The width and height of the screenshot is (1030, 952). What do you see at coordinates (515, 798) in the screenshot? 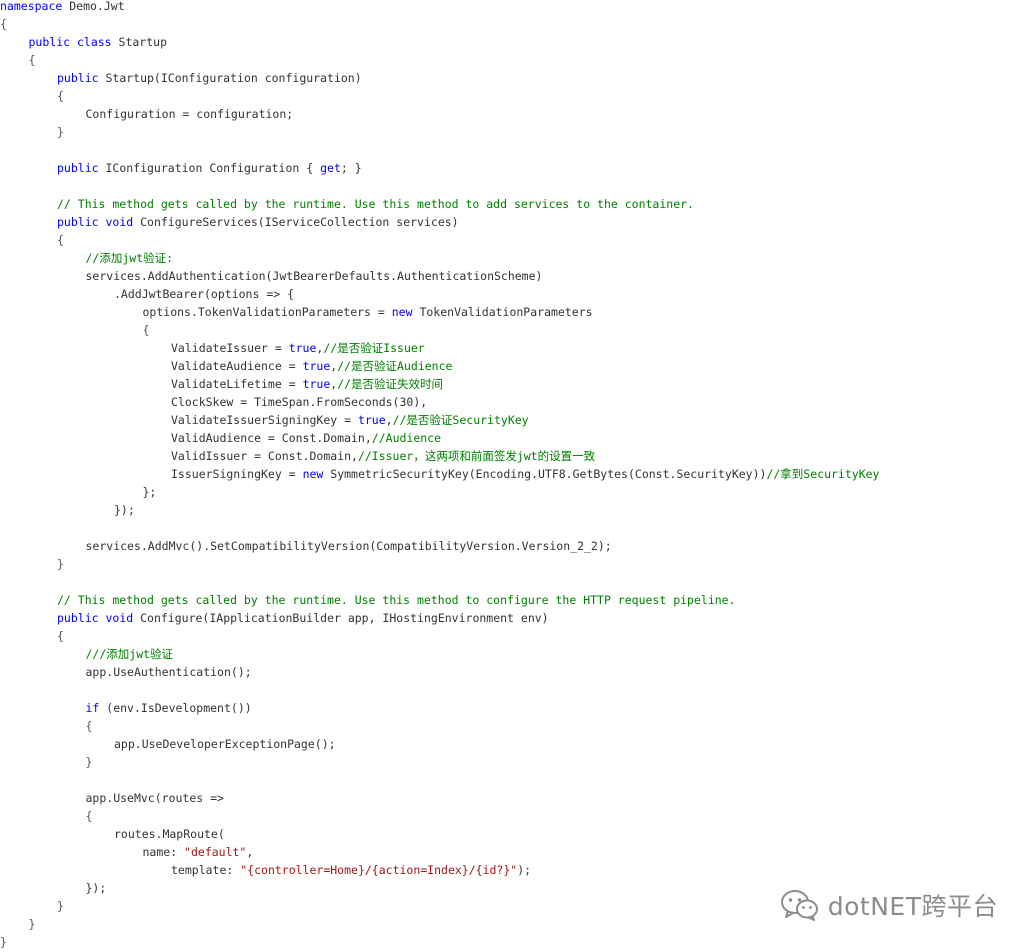
I see `code-line: app.UseMvc(routes =>` at bounding box center [515, 798].